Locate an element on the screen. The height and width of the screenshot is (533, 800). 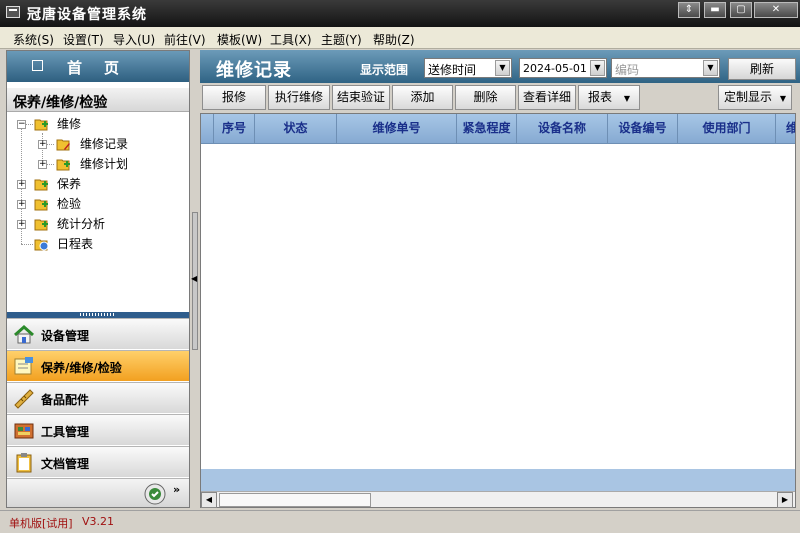
toolbar: 报修 执行维修 结束验证 添加 删除 查看详细 报表 ▼ 定制显示 ▼ is located at coordinates (500, 97).